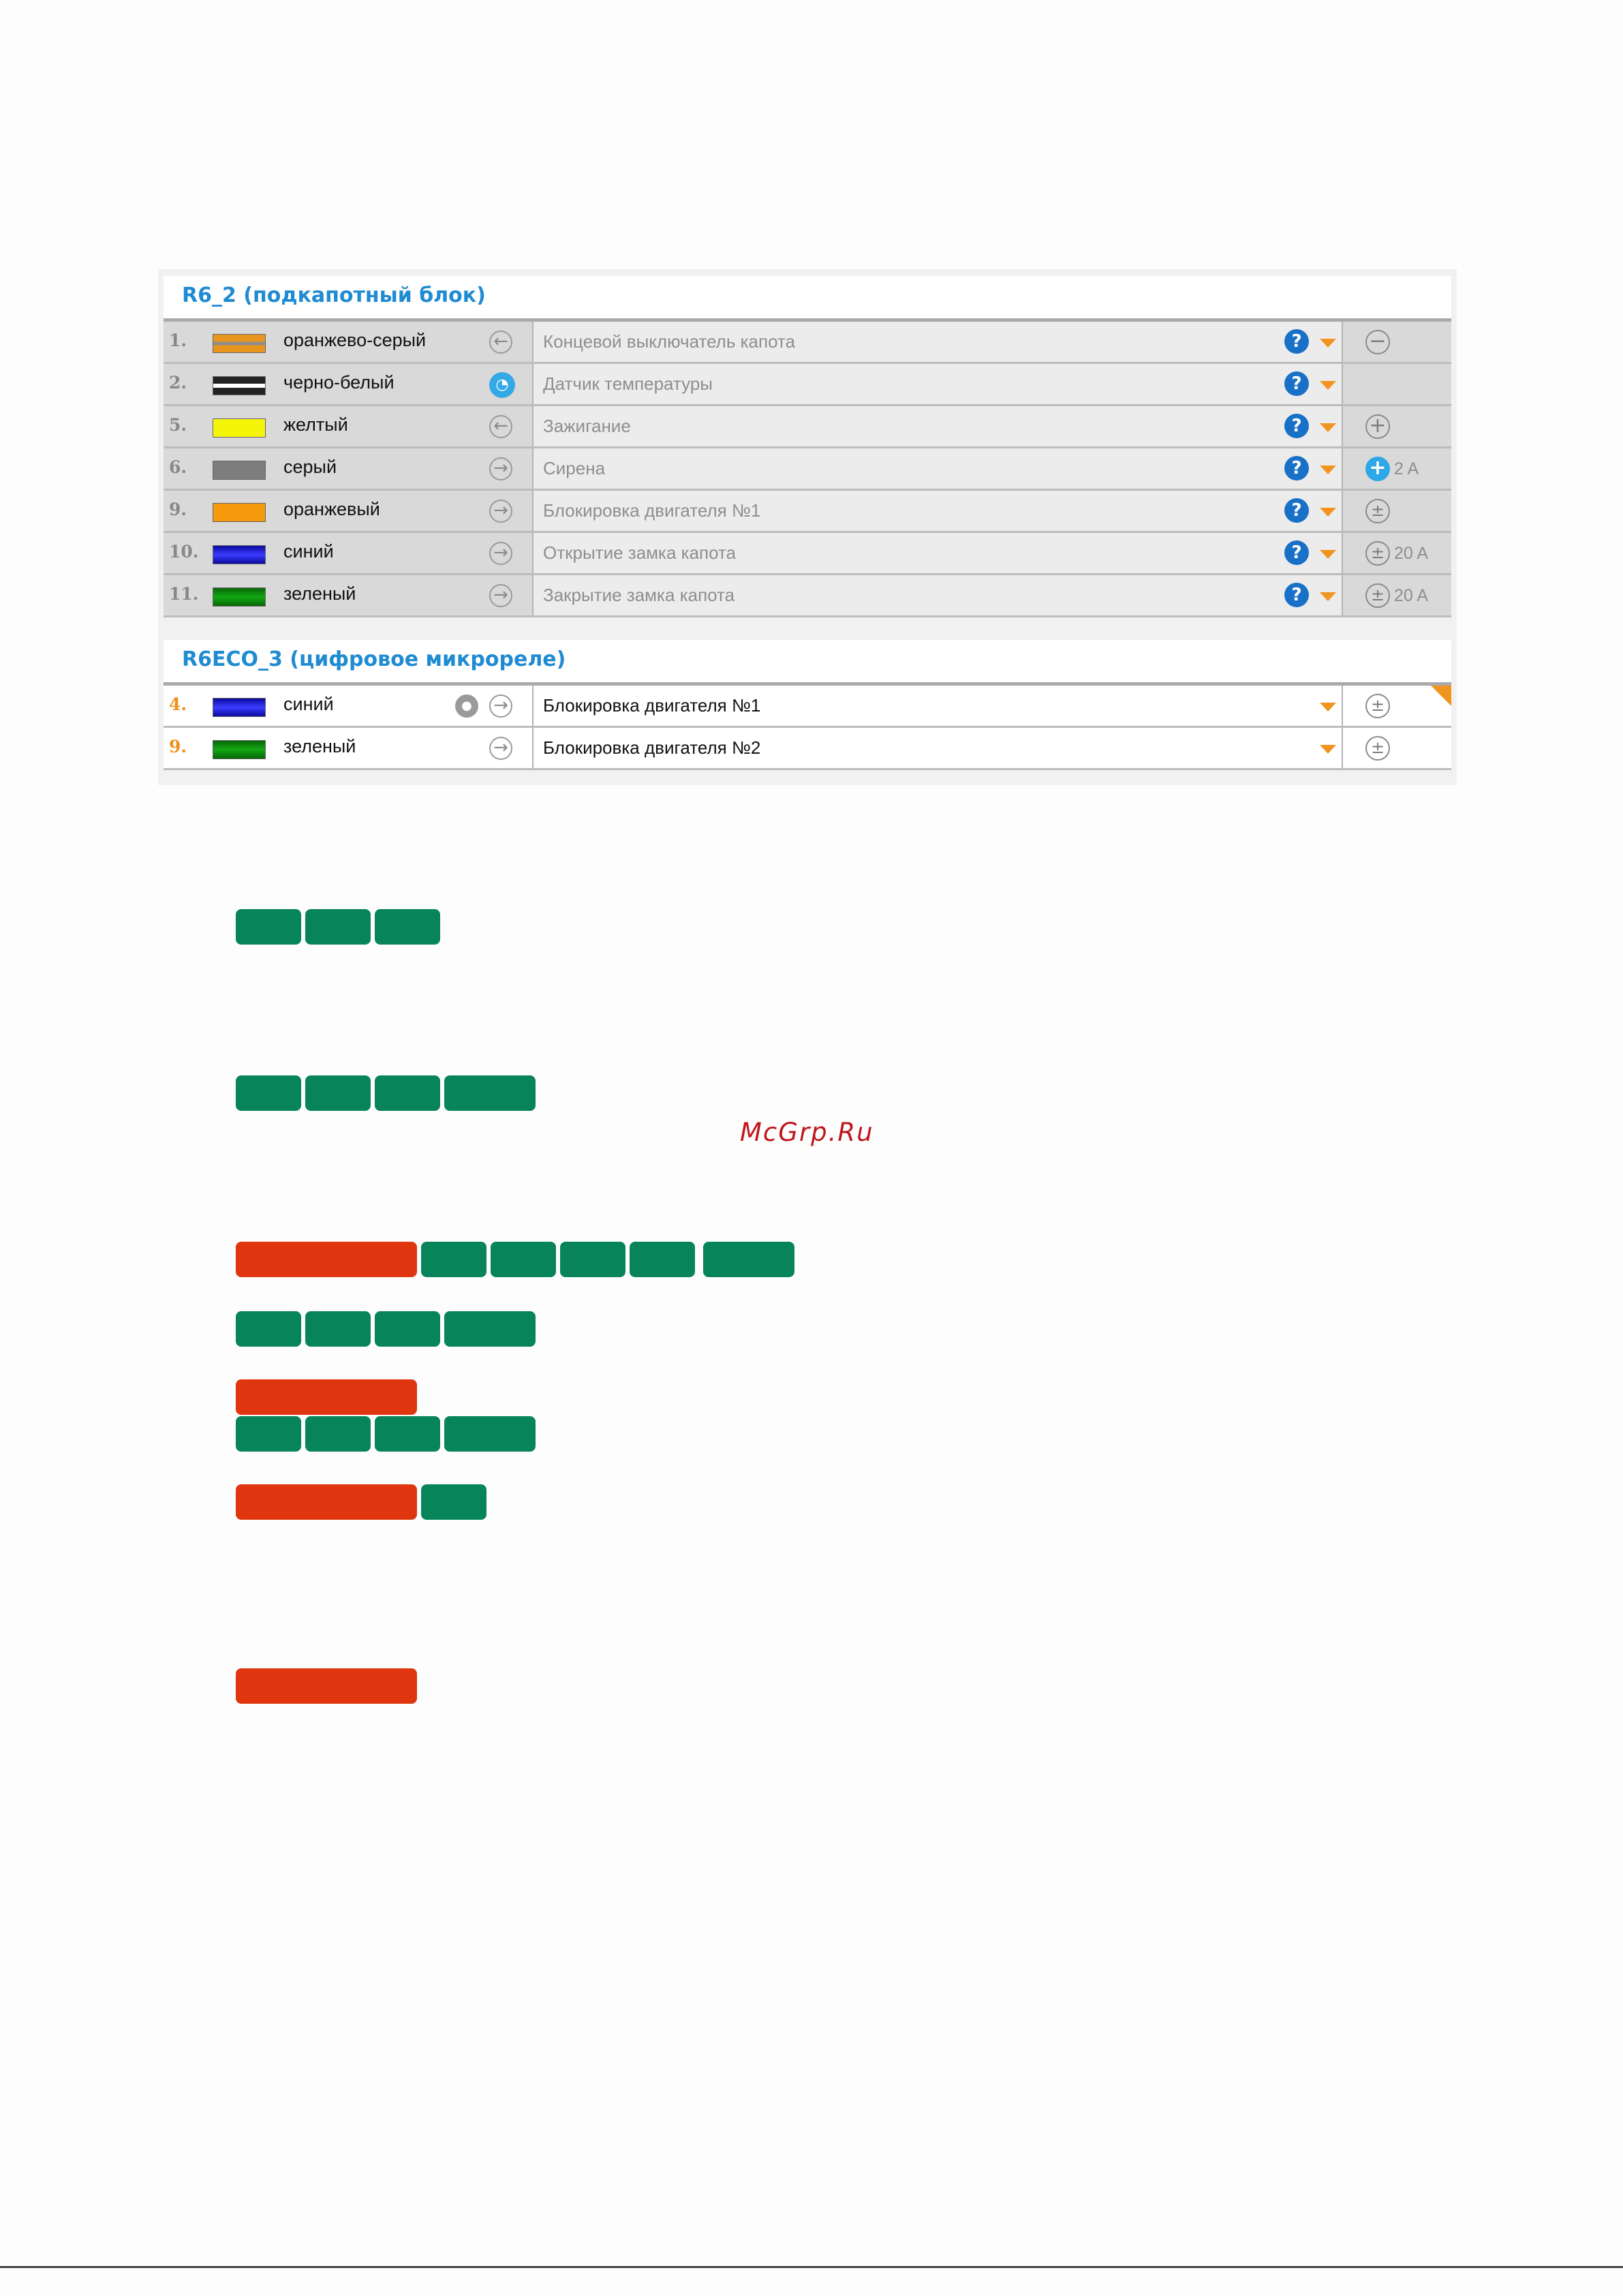 Image resolution: width=1623 pixels, height=2296 pixels. I want to click on plus-circle-active-icon: +, so click(1377, 469).